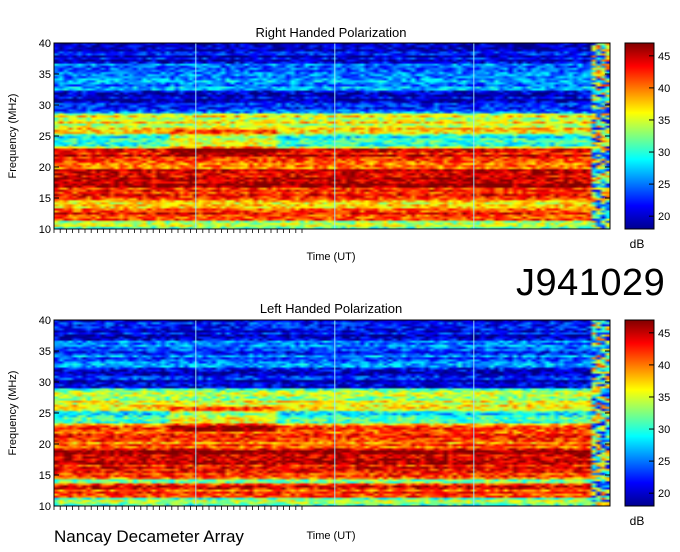 The image size is (680, 552). Describe the element at coordinates (149, 536) in the screenshot. I see `instrument-name: Nancay Decameter Array` at that location.